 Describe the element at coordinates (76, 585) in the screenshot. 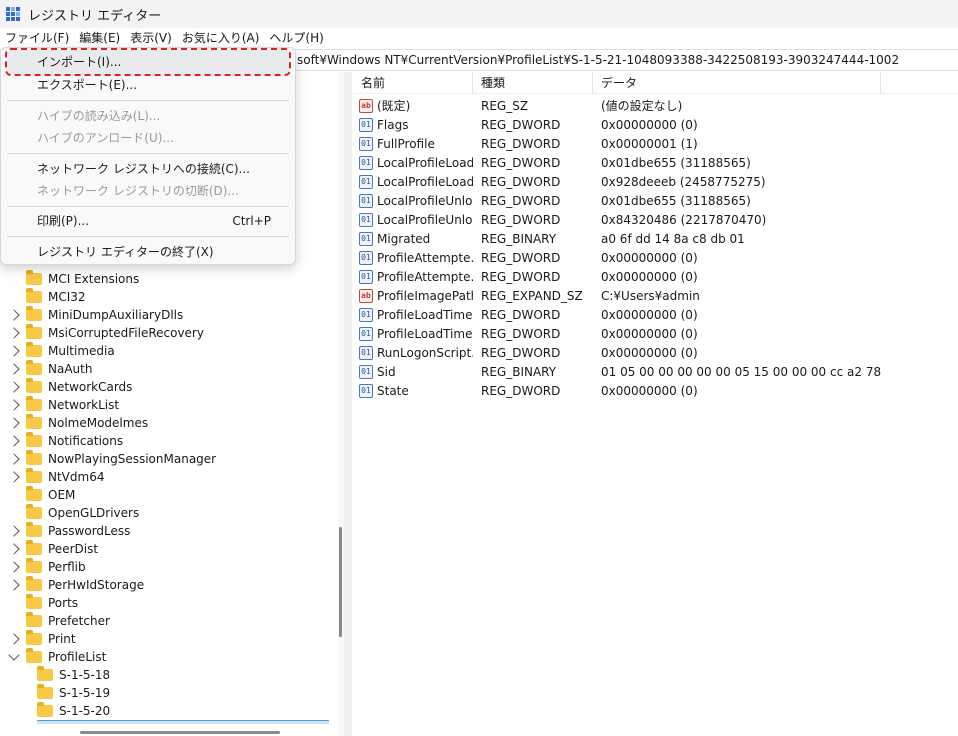

I see `tree-item: PerHwIdStorage` at that location.